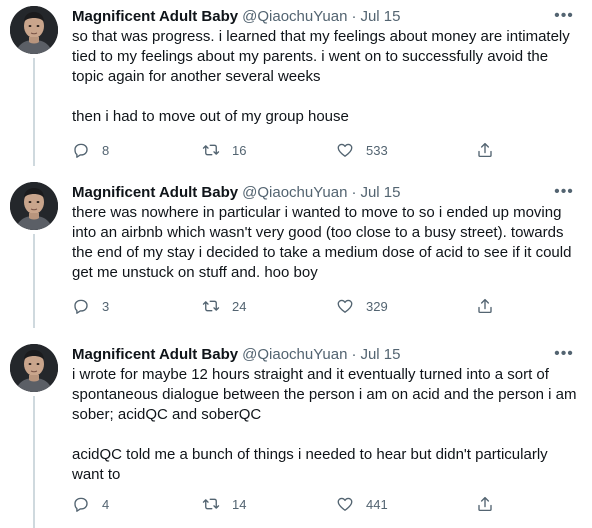 This screenshot has height=528, width=592. Describe the element at coordinates (224, 504) in the screenshot. I see `retweet-button: 14` at that location.